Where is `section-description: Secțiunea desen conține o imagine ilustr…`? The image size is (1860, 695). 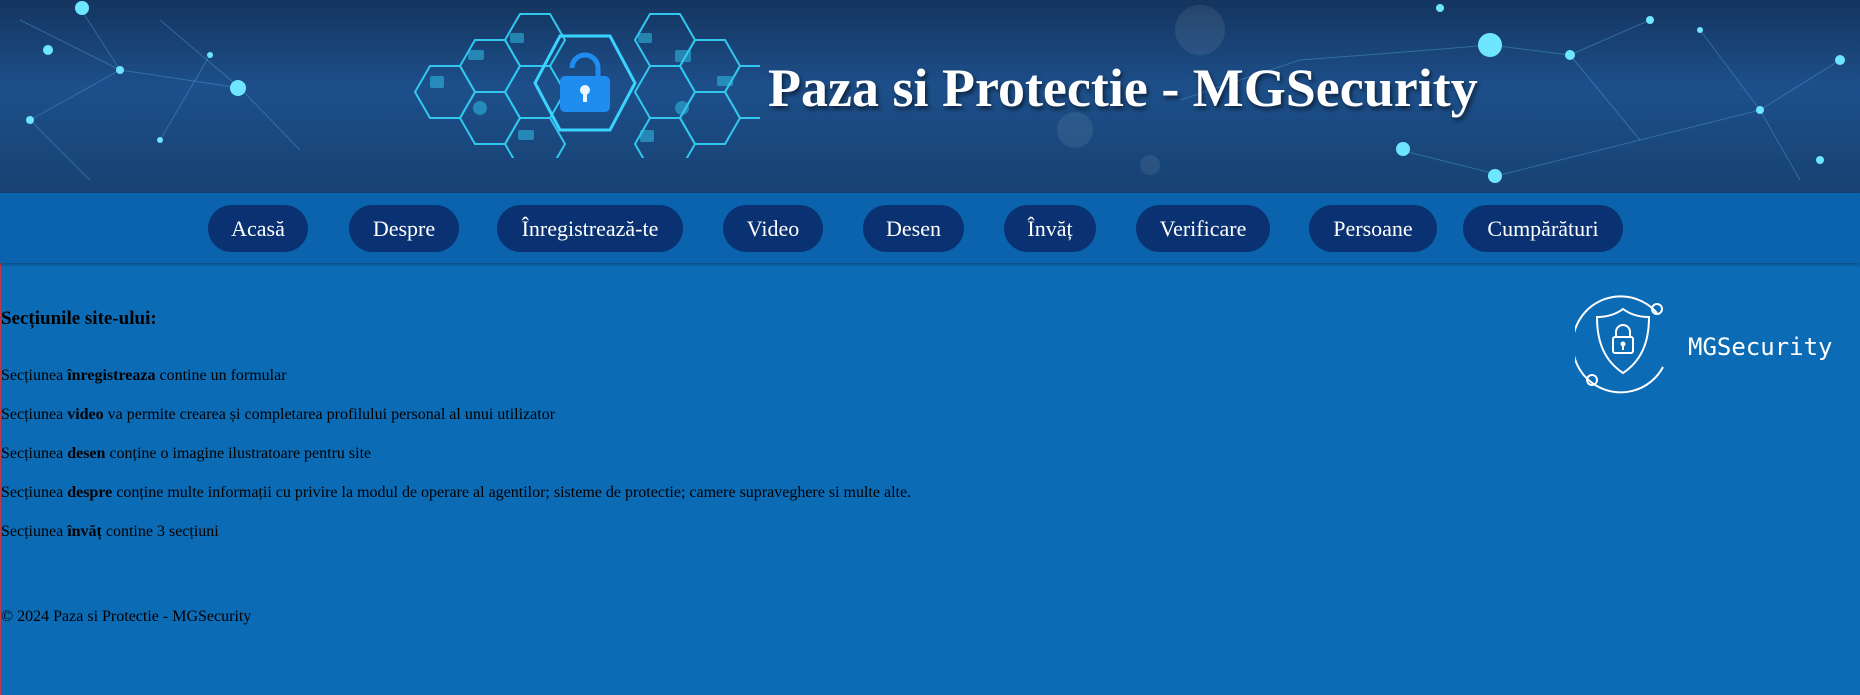
section-description: Secțiunea desen conține o imagine ilustr… is located at coordinates (186, 453).